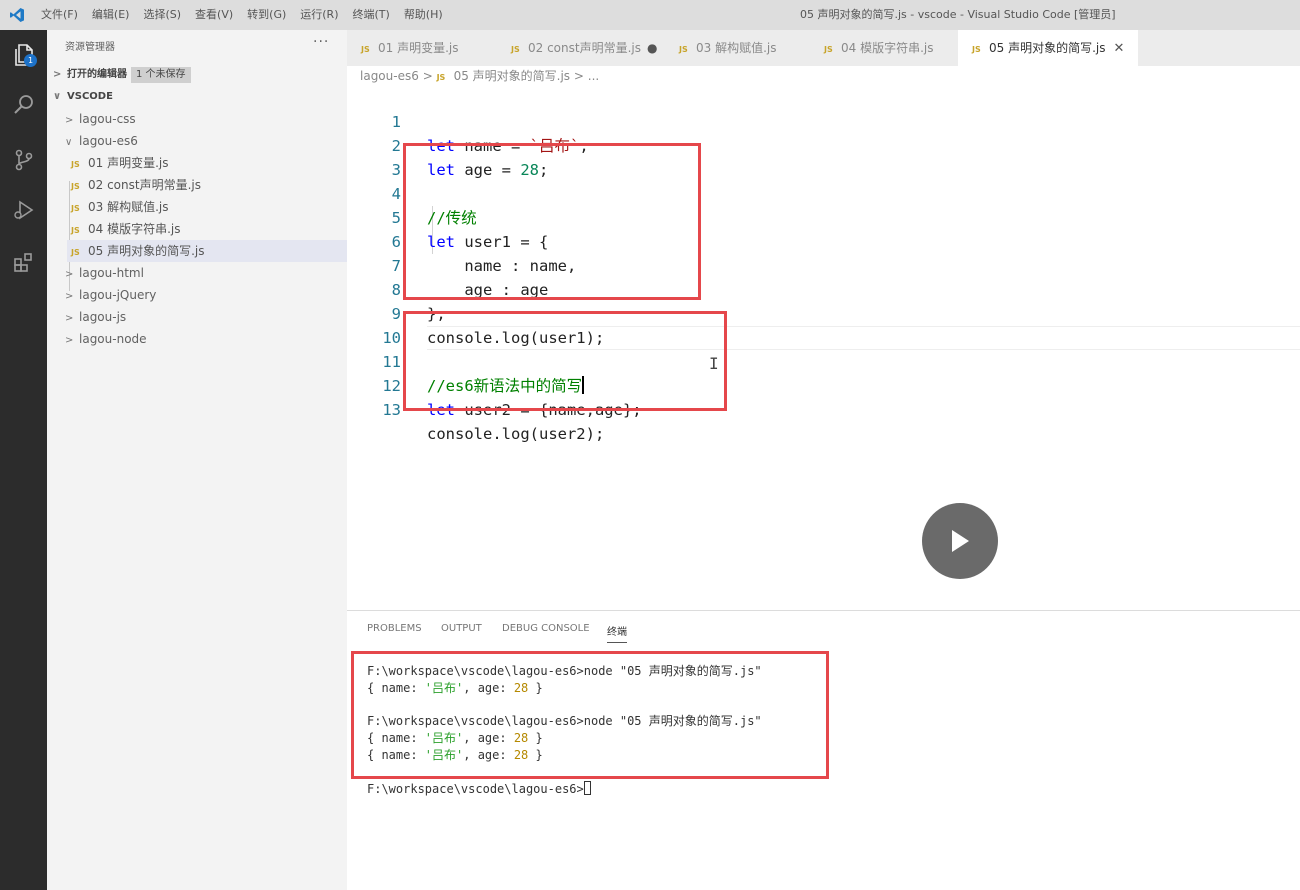 Image resolution: width=1300 pixels, height=890 pixels. Describe the element at coordinates (207, 229) in the screenshot. I see `file-04: JS 04 模版字符串.js` at that location.